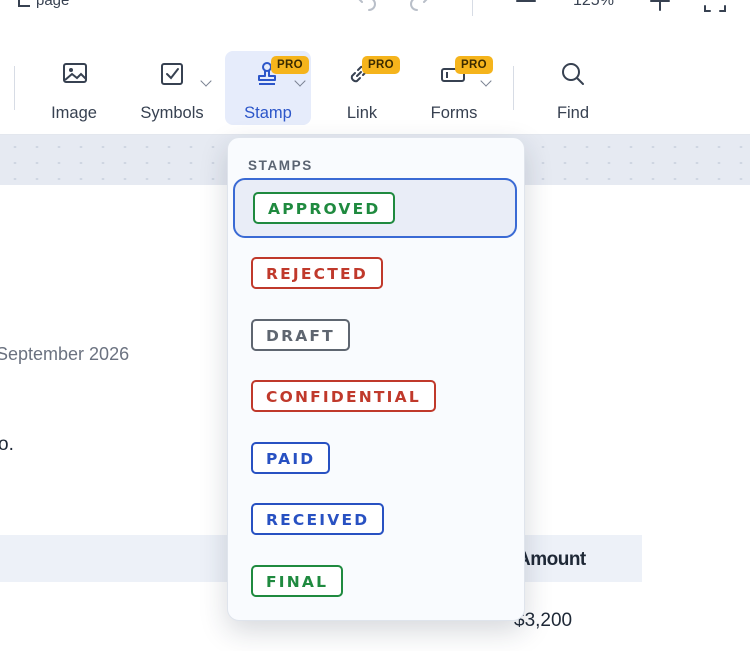 This screenshot has width=750, height=651. Describe the element at coordinates (486, 81) in the screenshot. I see `forms-chevron-down-icon` at that location.